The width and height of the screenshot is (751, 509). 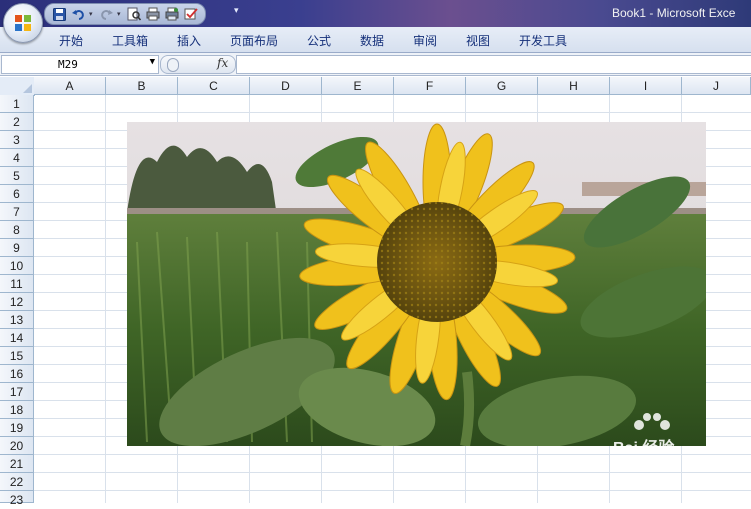 What do you see at coordinates (646, 86) in the screenshot?
I see `column-header-i: I` at bounding box center [646, 86].